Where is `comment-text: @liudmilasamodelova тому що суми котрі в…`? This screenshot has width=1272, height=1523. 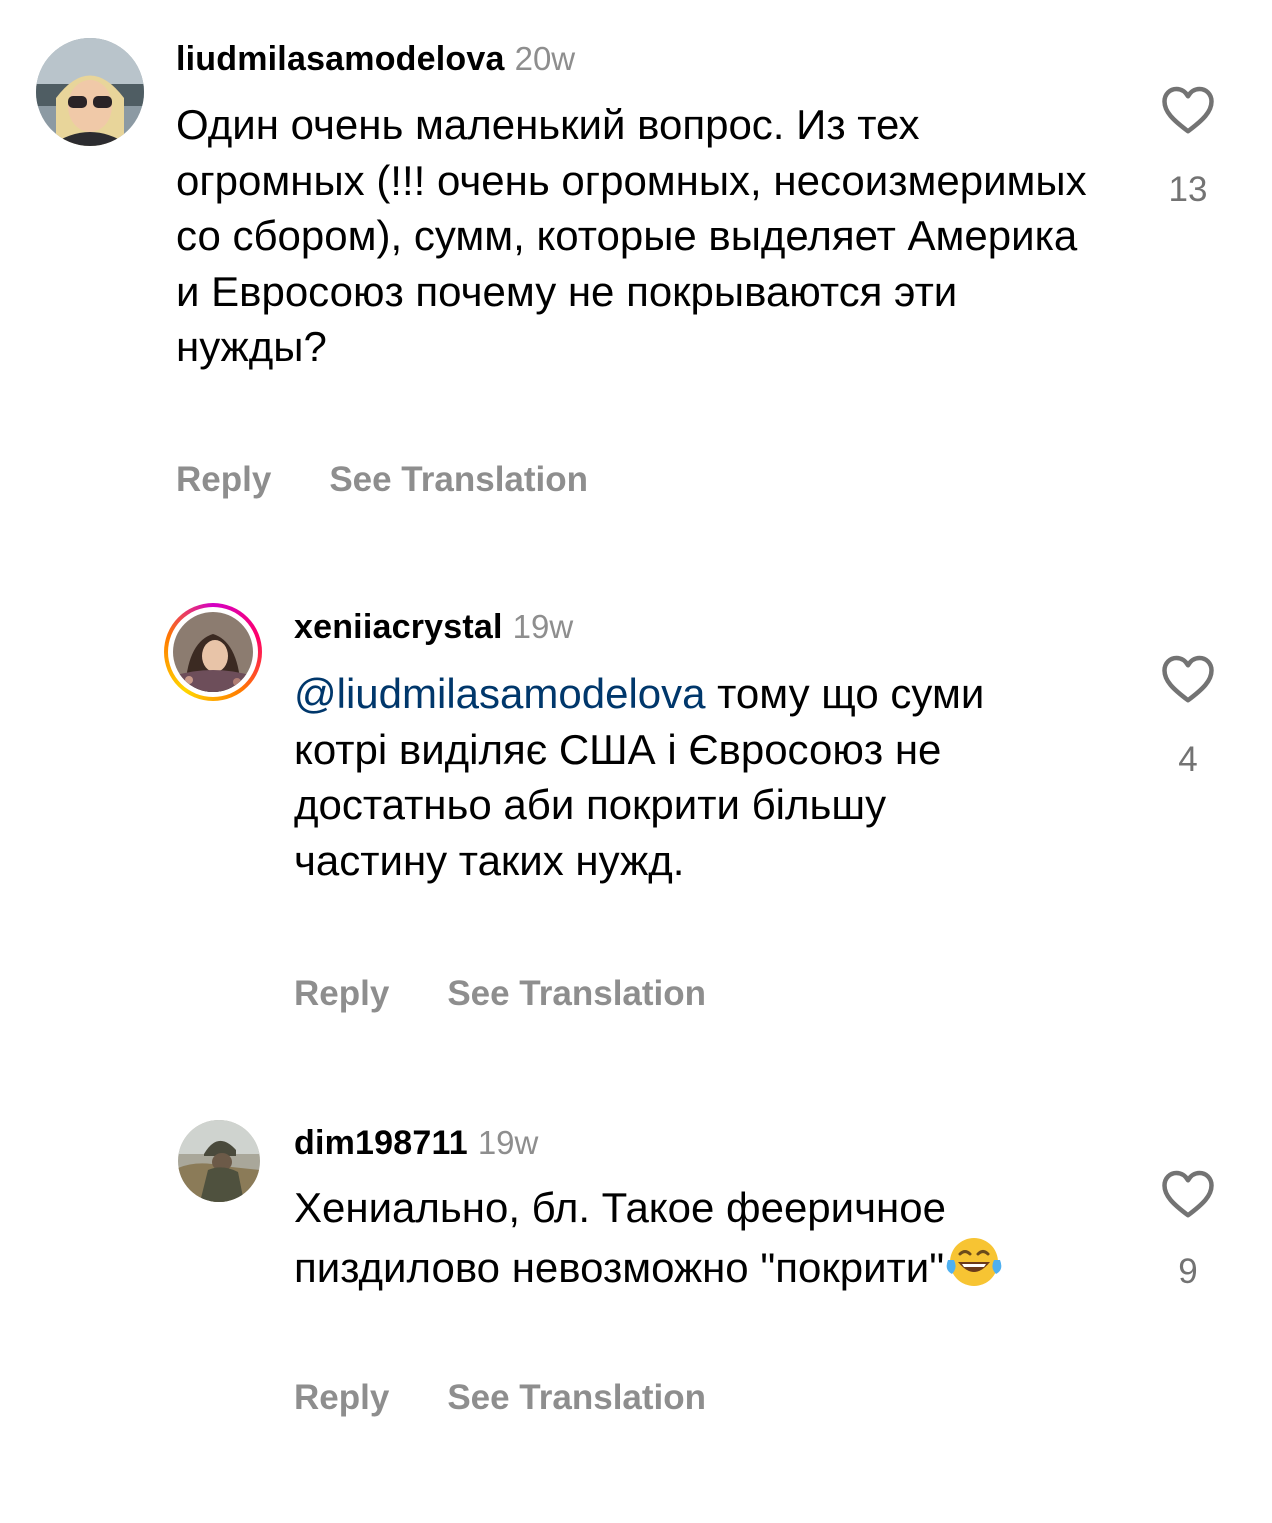
comment-text: @liudmilasamodelova тому що суми котрі в… is located at coordinates (654, 777).